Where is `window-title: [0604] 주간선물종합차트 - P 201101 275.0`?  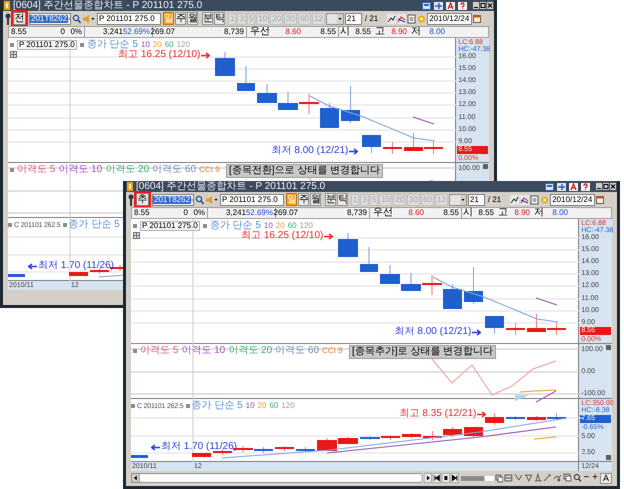 window-title: [0604] 주간선물종합차트 - P 201101 275.0 is located at coordinates (231, 187).